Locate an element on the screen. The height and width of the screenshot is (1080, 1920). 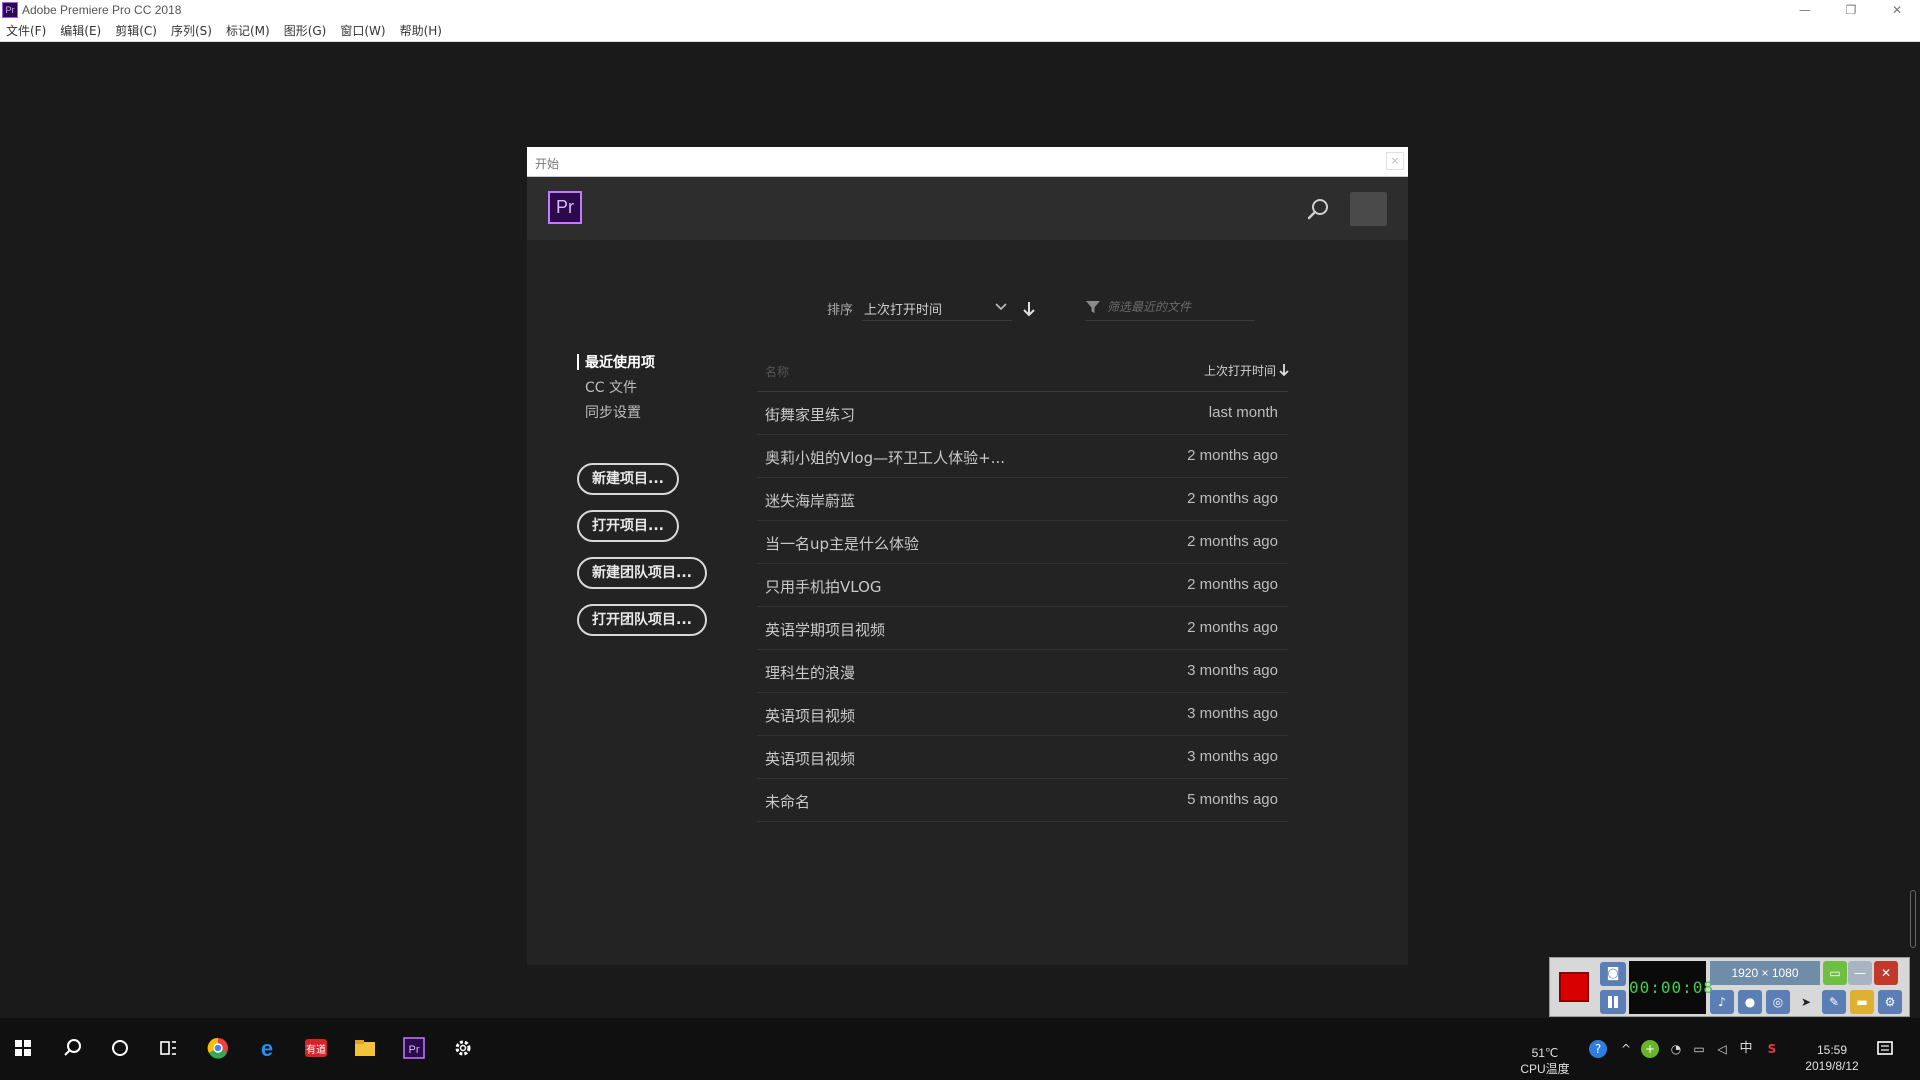
nav-cc-files: CC 文件 is located at coordinates (616, 389).